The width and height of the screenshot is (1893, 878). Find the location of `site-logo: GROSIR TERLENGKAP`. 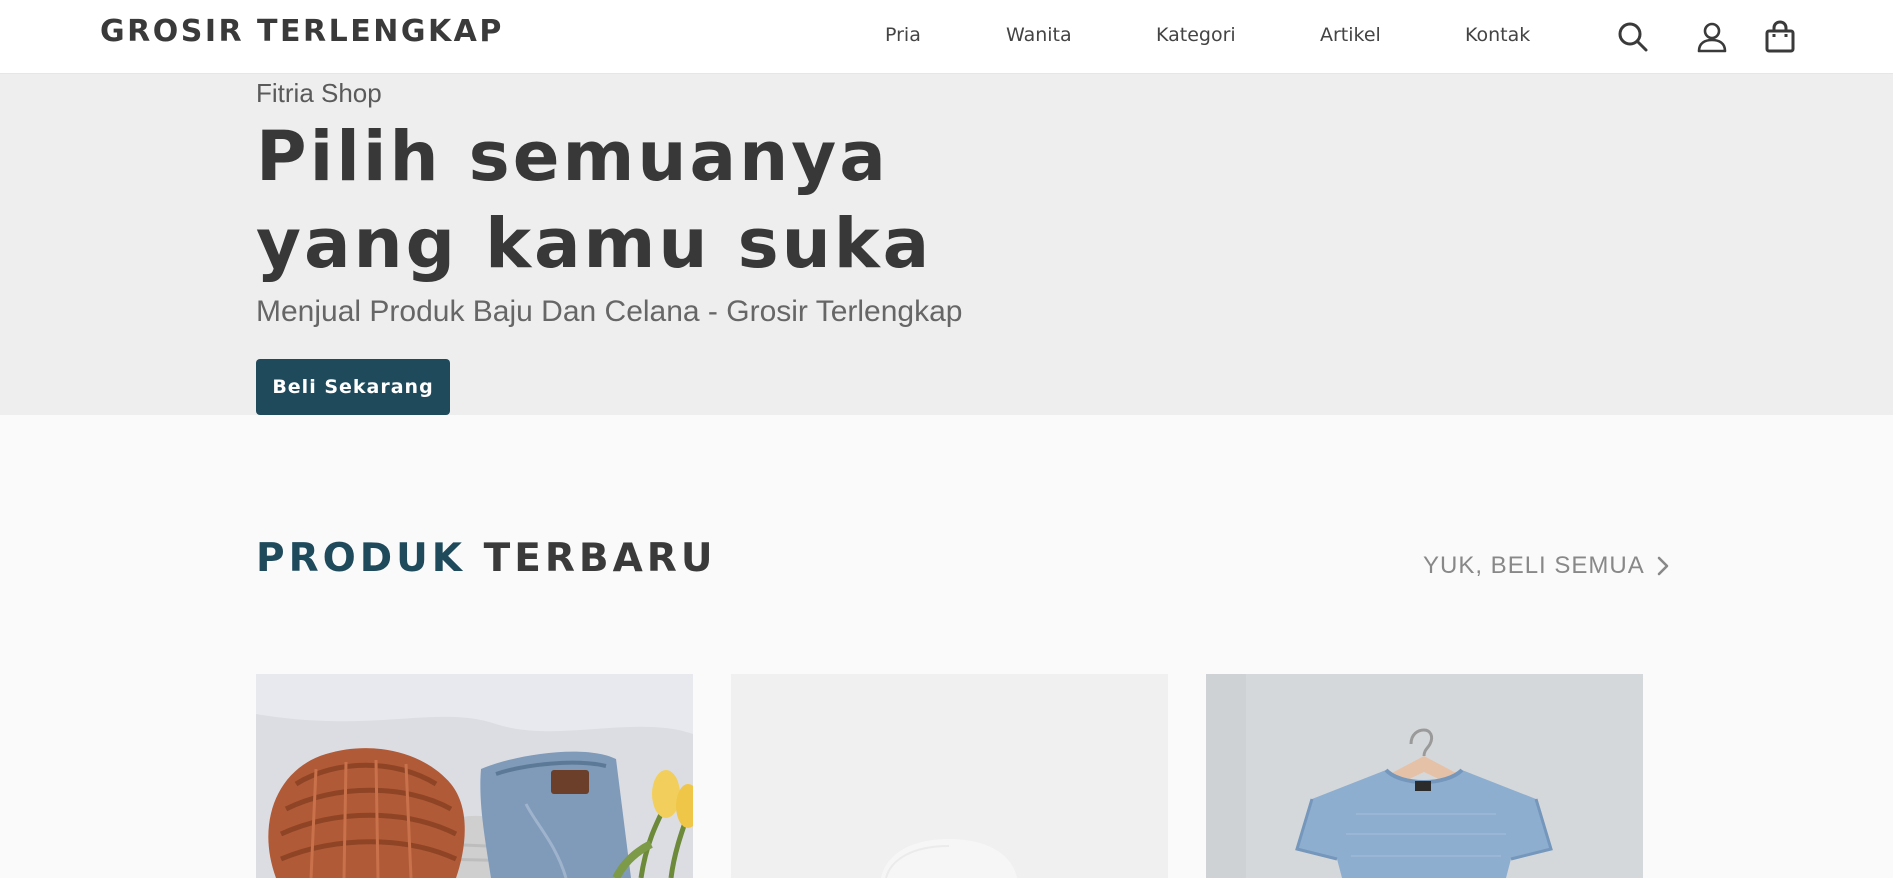

site-logo: GROSIR TERLENGKAP is located at coordinates (302, 31).